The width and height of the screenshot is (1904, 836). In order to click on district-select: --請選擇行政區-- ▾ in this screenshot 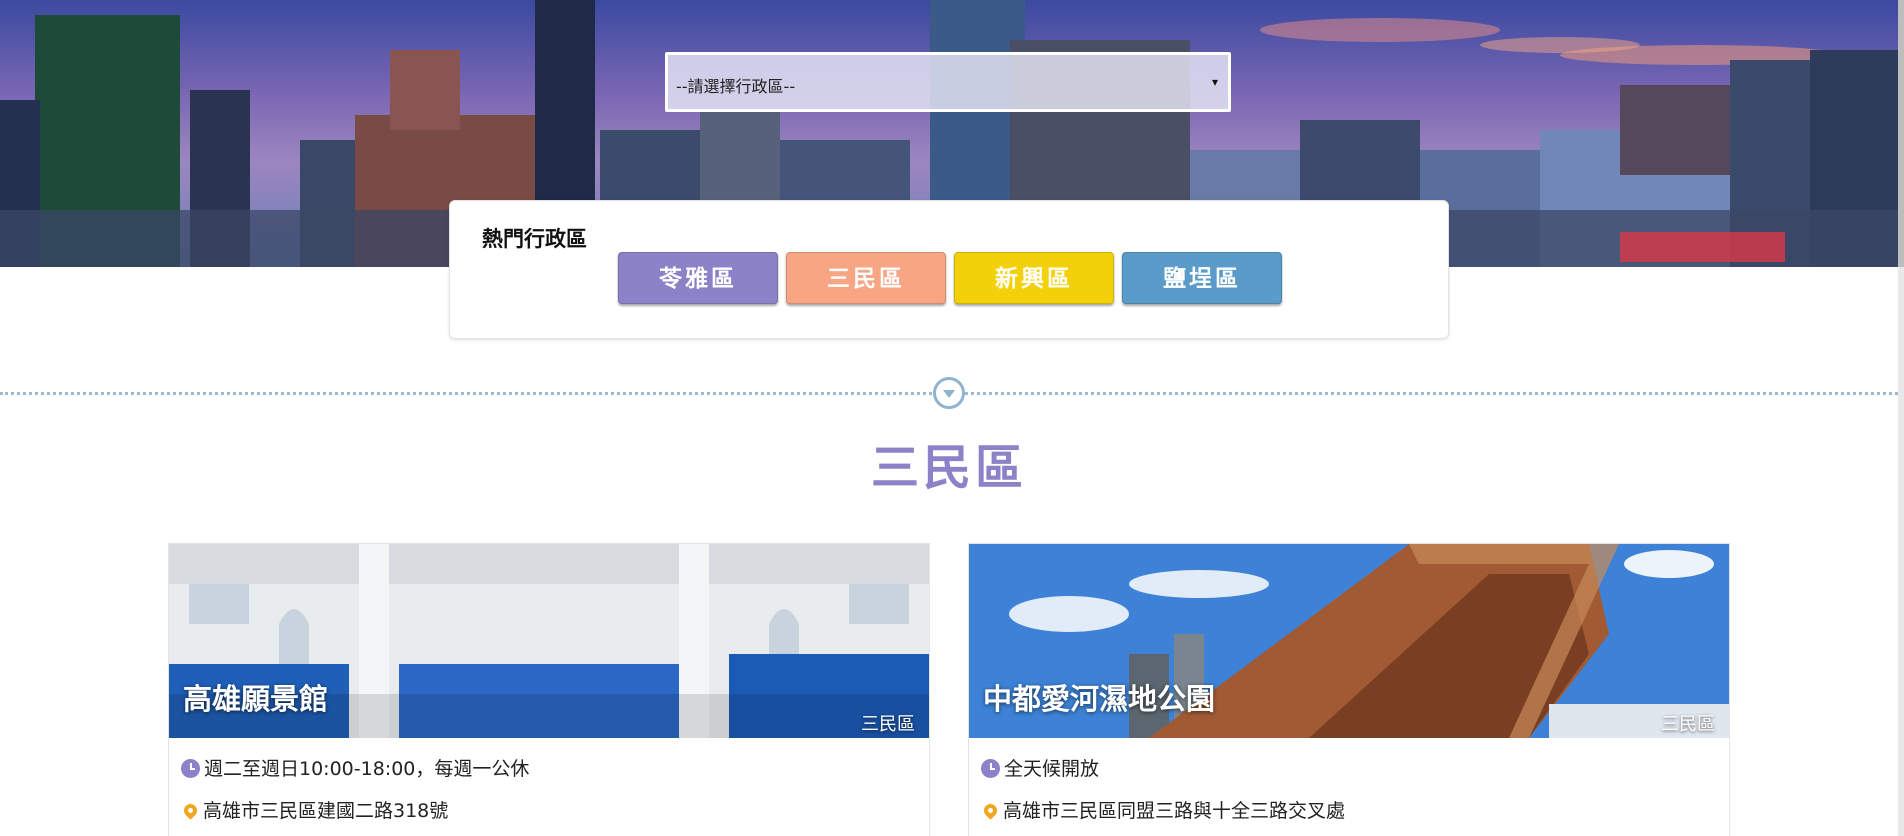, I will do `click(948, 82)`.